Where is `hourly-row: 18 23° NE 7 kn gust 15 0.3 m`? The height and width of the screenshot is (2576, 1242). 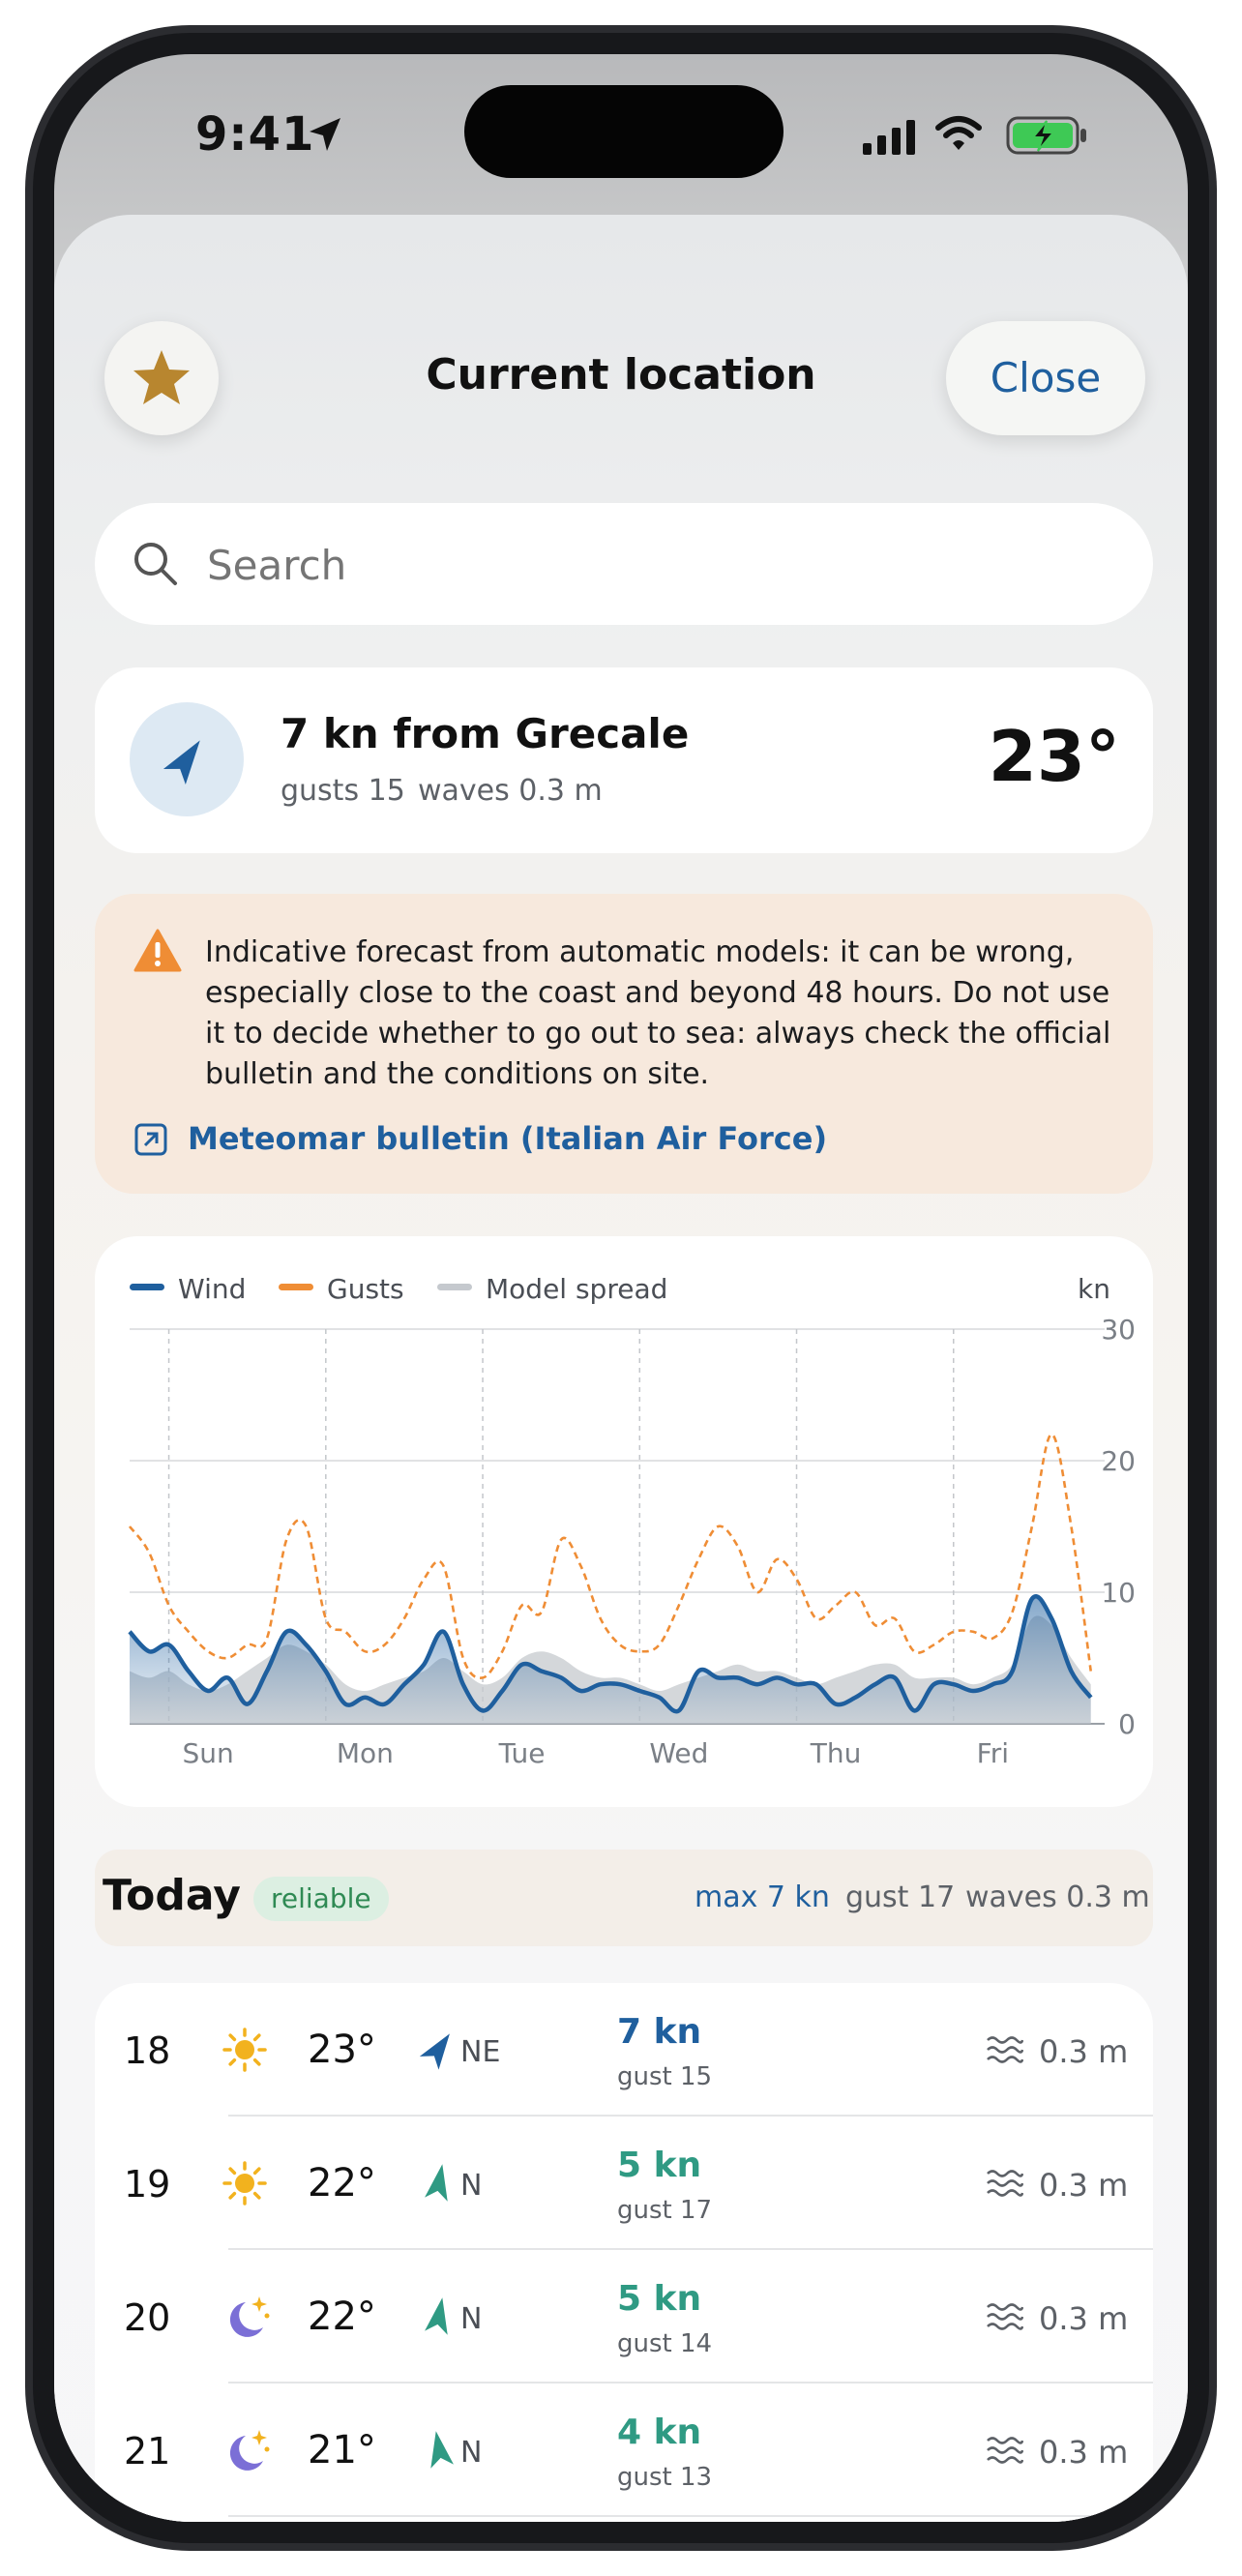
hourly-row: 18 23° NE 7 kn gust 15 0.3 m is located at coordinates (624, 2050).